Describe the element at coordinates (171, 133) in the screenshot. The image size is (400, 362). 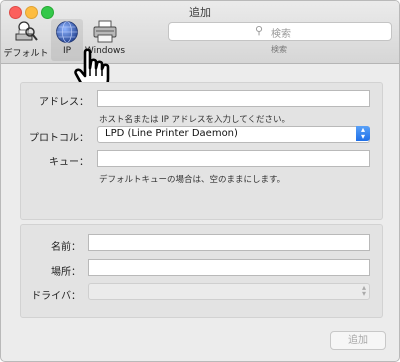
I see `protocol-value: LPD (Line Printer Daemon)` at that location.